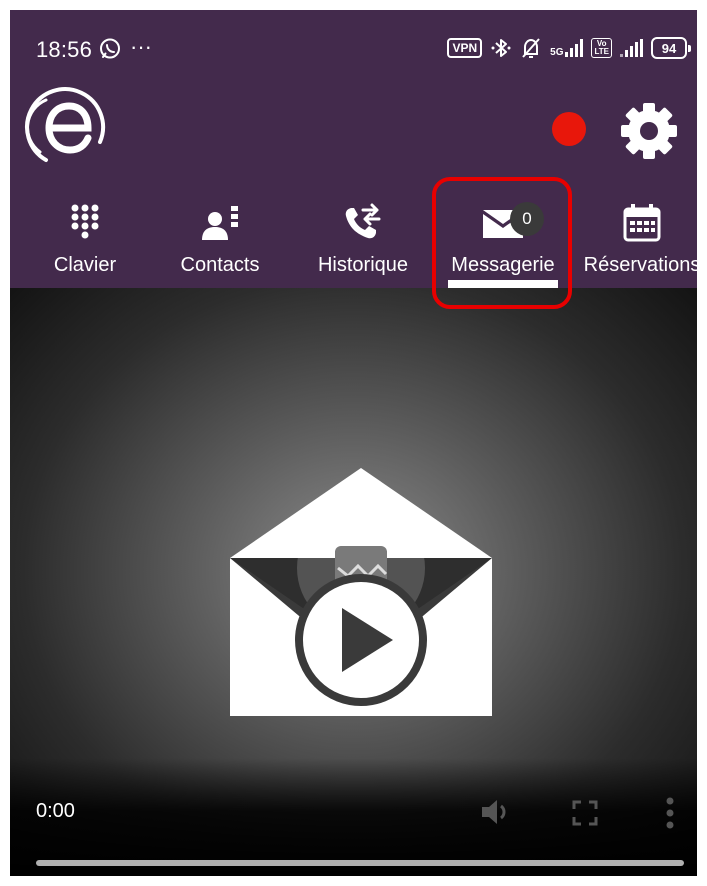 This screenshot has height=886, width=707. I want to click on vpn-icon: VPN, so click(465, 48).